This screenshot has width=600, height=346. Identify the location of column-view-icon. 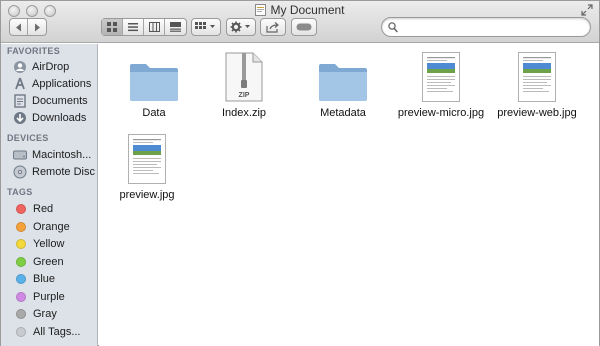
(155, 27).